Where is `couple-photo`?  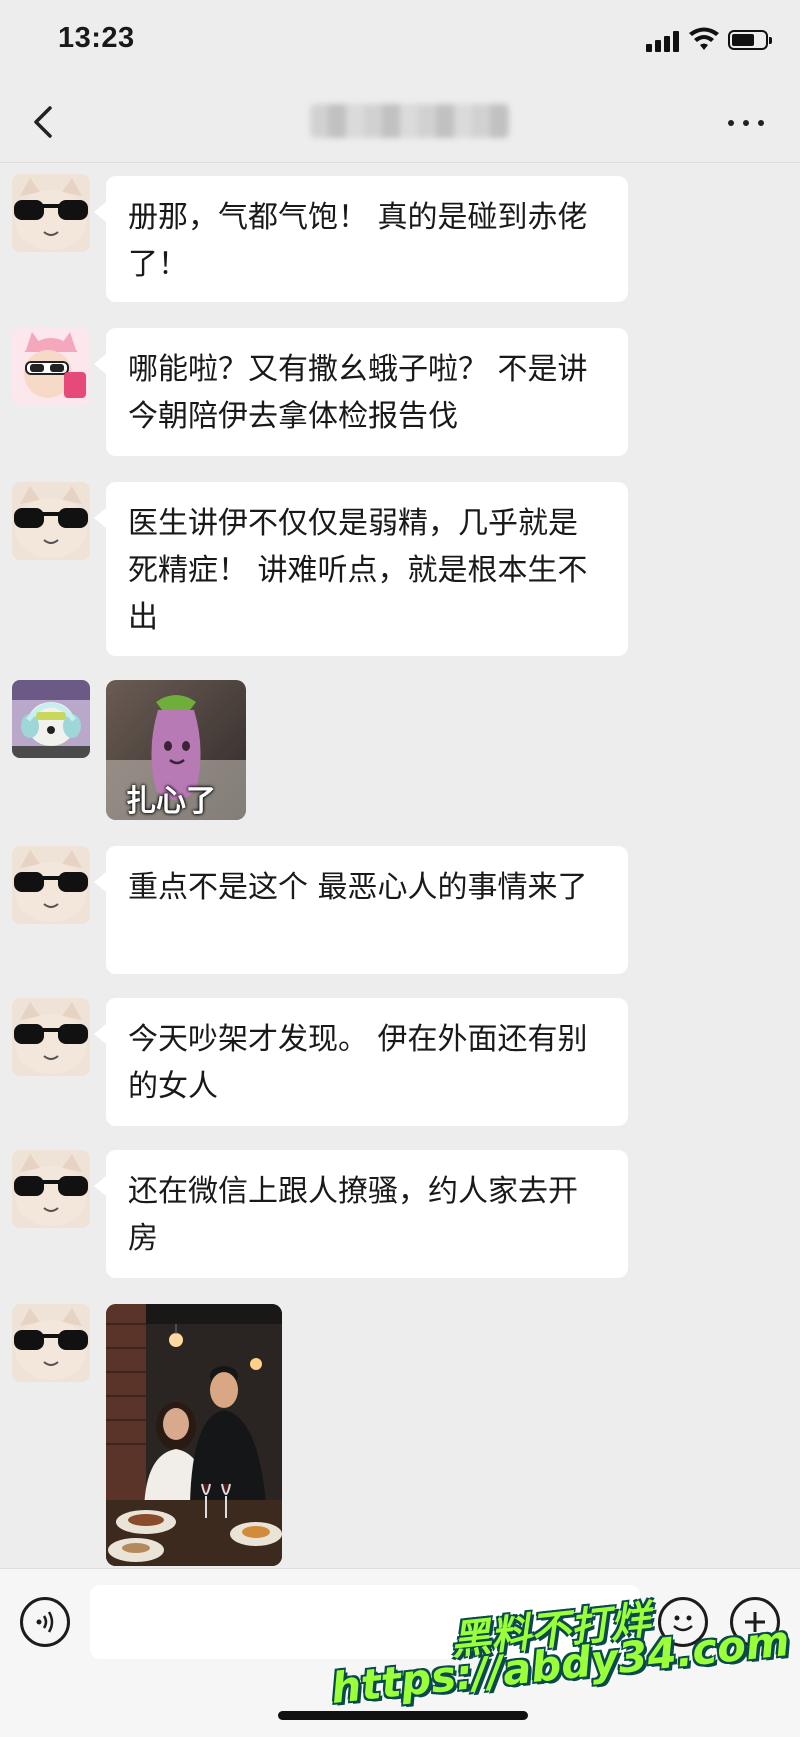 couple-photo is located at coordinates (194, 1435).